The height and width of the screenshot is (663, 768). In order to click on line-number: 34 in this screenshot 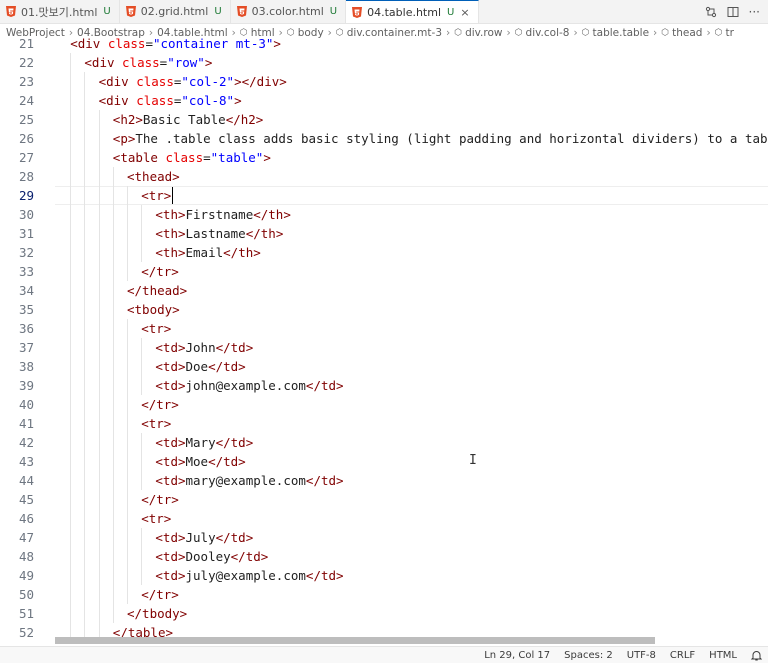, I will do `click(26, 290)`.